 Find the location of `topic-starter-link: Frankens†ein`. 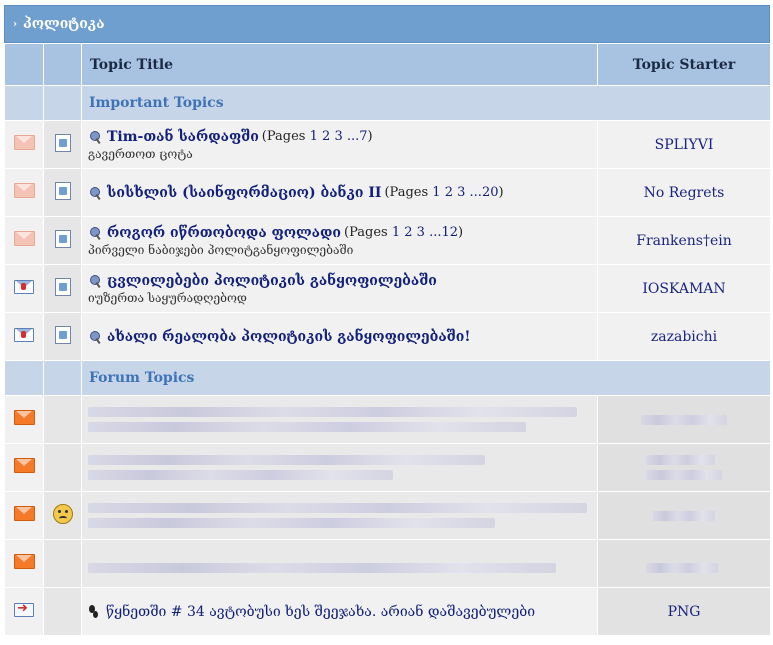

topic-starter-link: Frankens†ein is located at coordinates (684, 240).